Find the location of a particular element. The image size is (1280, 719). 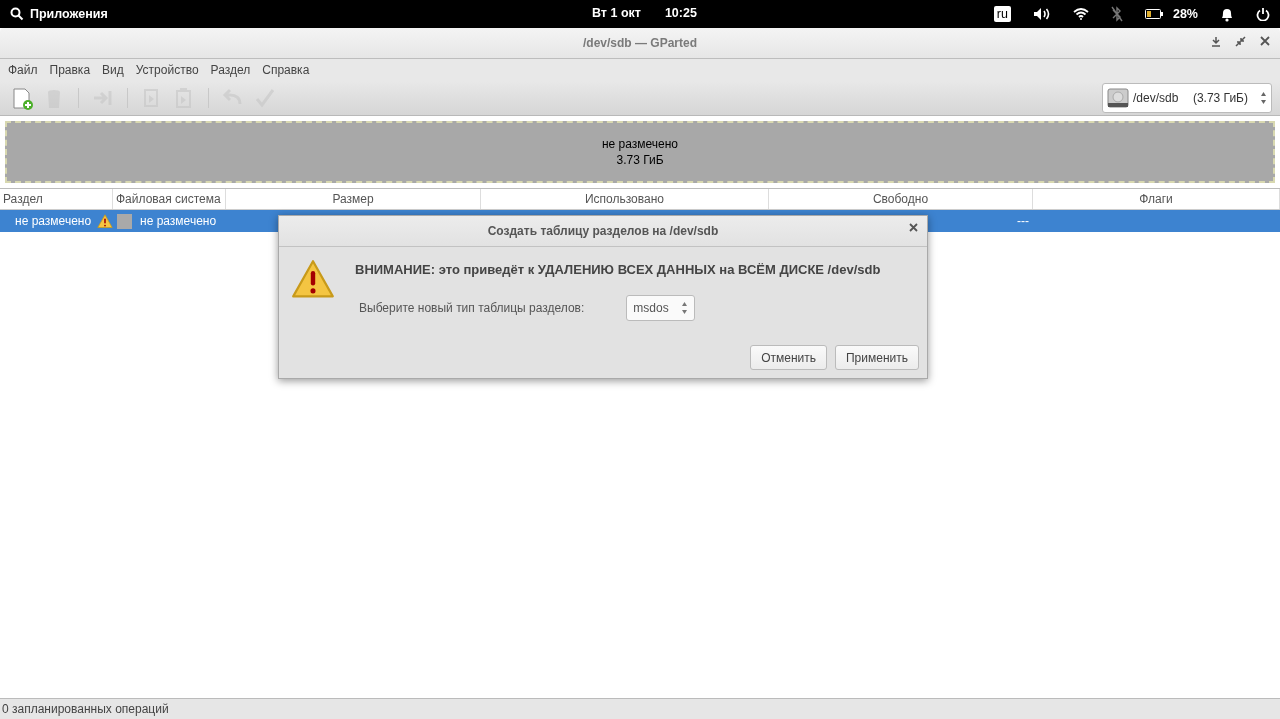

table-cell: --- is located at coordinates (1023, 221).